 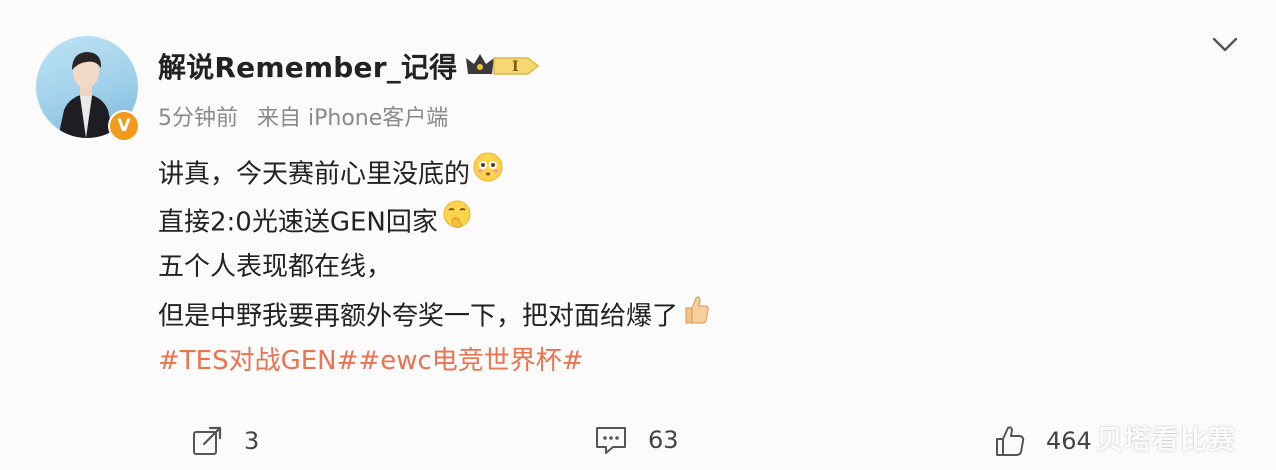 What do you see at coordinates (353, 118) in the screenshot?
I see `post-source: 来自 iPhone客户端` at bounding box center [353, 118].